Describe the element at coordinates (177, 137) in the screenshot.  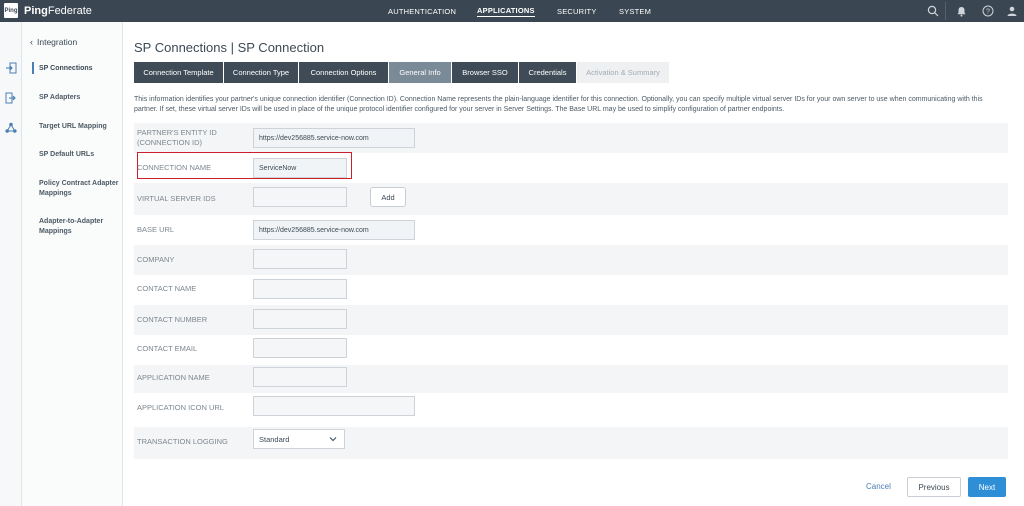
I see `entity-id-label: PARTNER'S ENTITY ID (CONNECTION ID)` at that location.